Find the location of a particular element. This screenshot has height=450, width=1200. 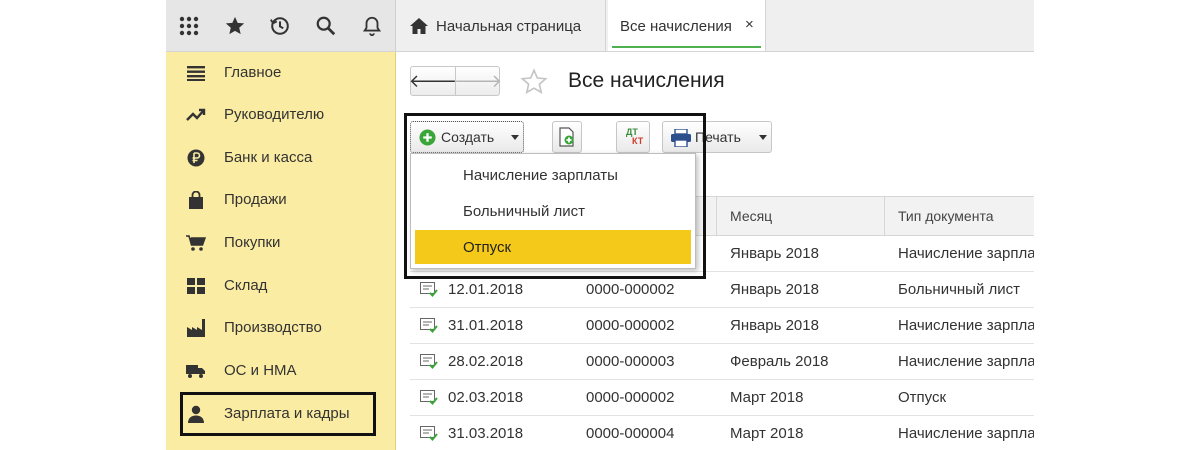

history-nav: 🡐 🡒 is located at coordinates (455, 81).